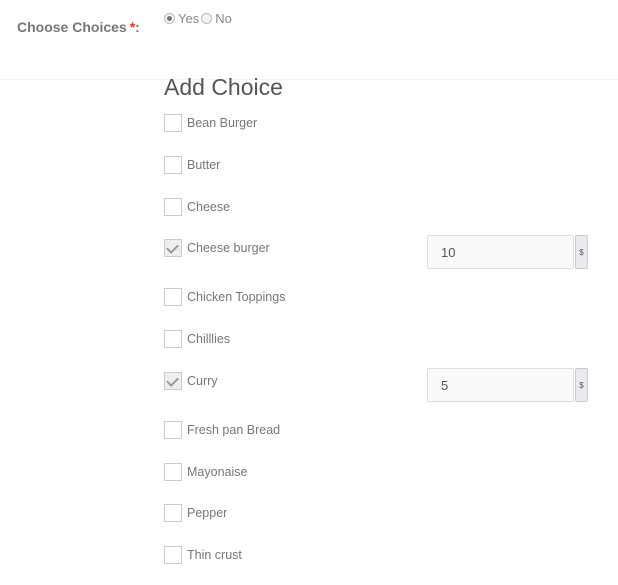  I want to click on choice-item-chicken-toppings: Chicken Toppings, so click(224, 297).